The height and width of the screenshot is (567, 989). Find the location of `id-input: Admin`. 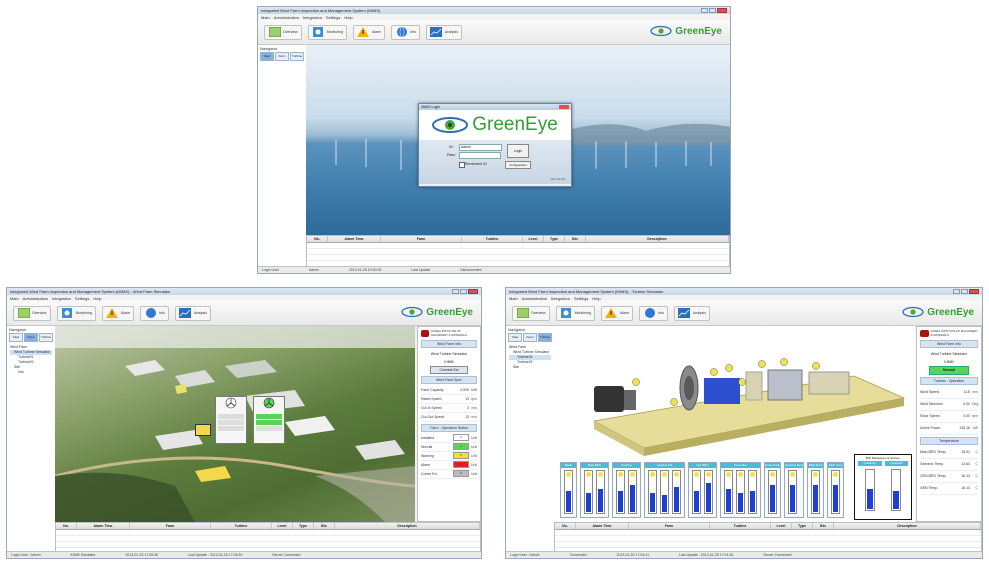

id-input: Admin is located at coordinates (480, 147).